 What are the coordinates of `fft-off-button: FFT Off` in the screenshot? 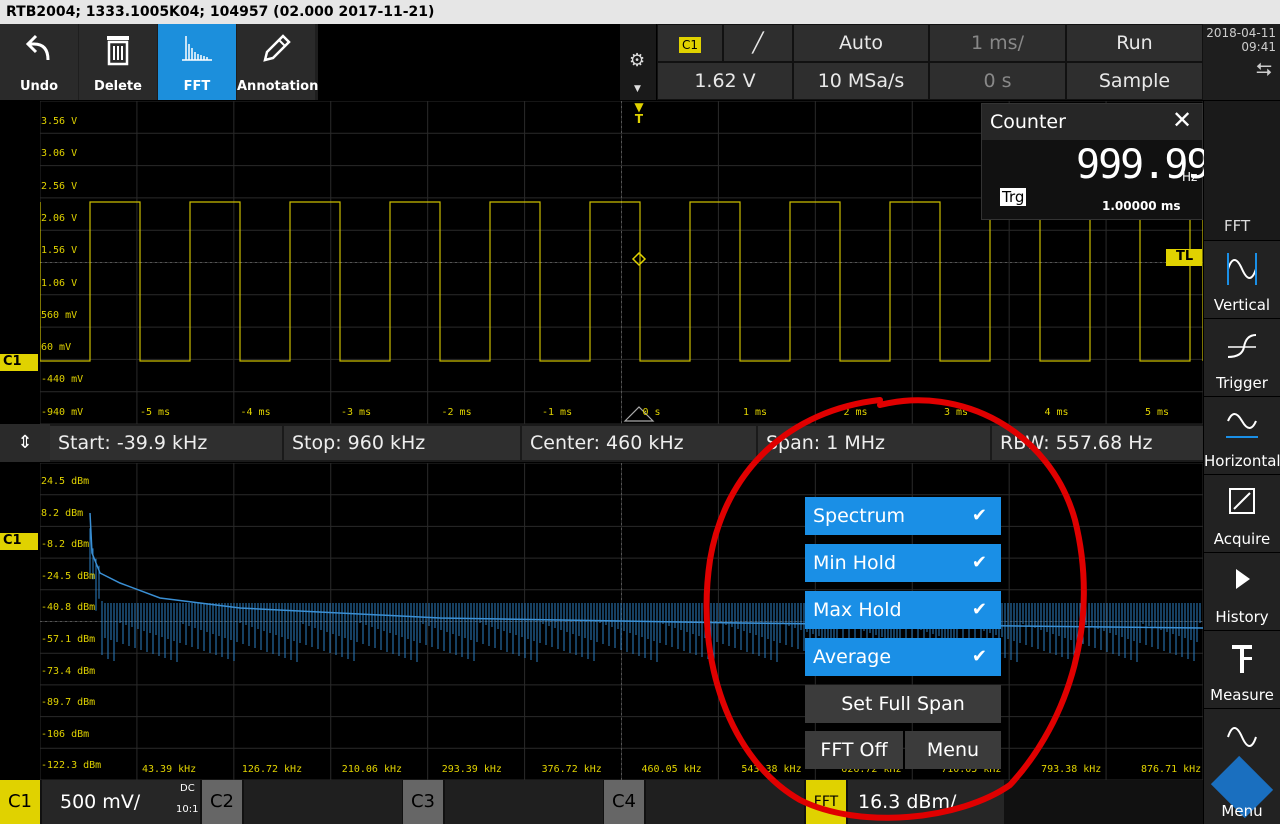 It's located at (854, 750).